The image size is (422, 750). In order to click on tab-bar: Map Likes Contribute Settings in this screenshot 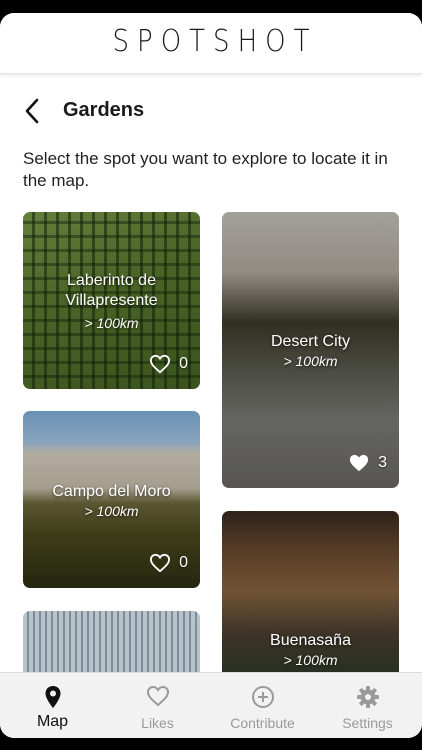, I will do `click(211, 705)`.